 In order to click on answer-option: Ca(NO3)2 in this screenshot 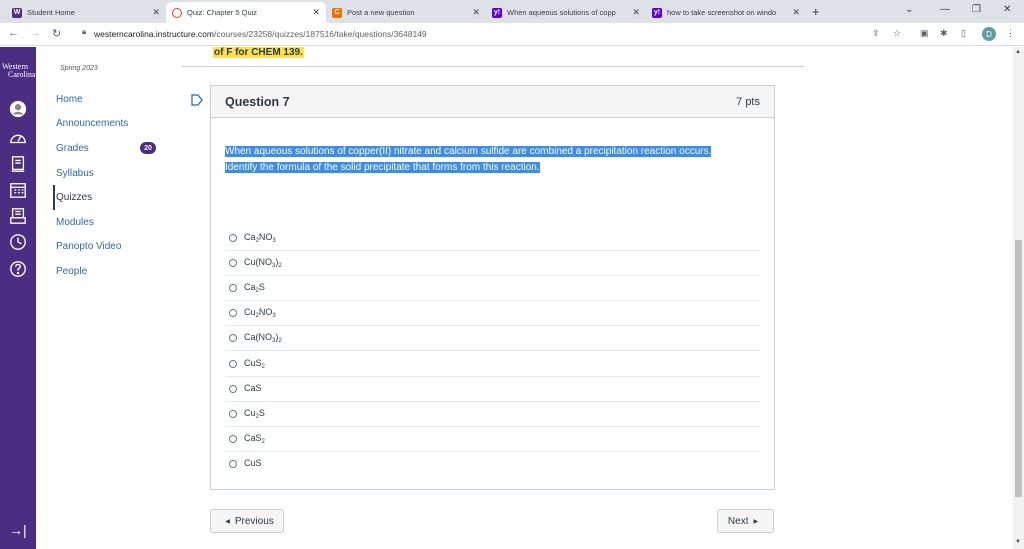, I will do `click(492, 337)`.